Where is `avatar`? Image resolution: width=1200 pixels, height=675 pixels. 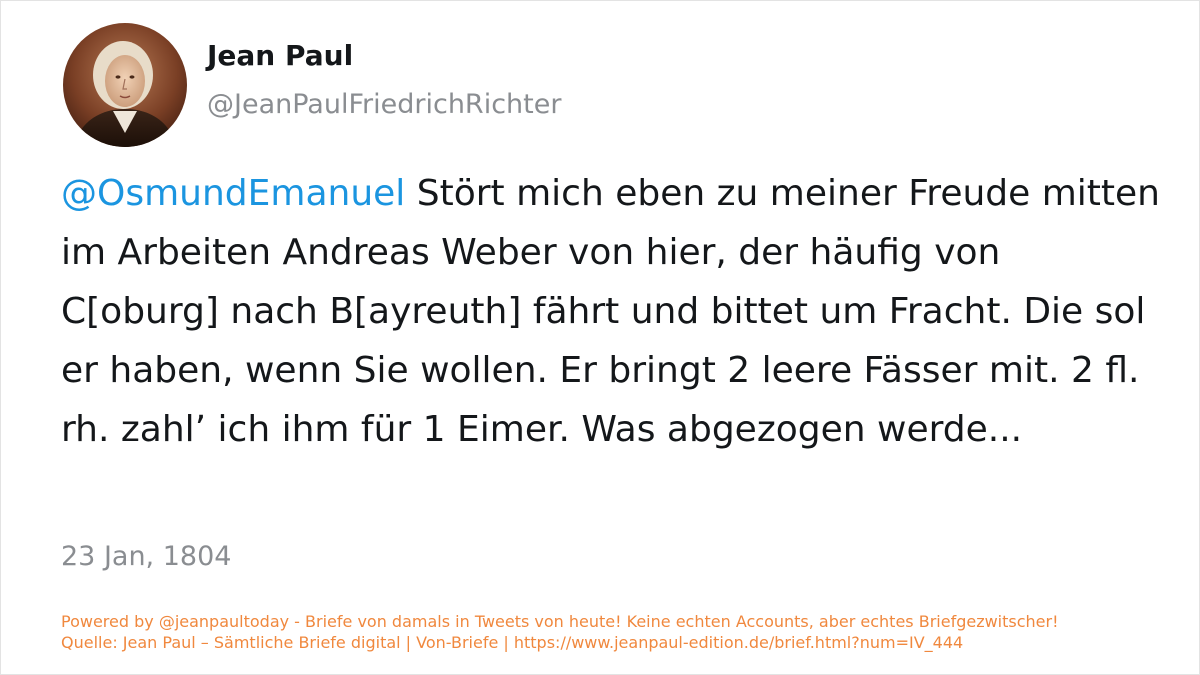 avatar is located at coordinates (125, 85).